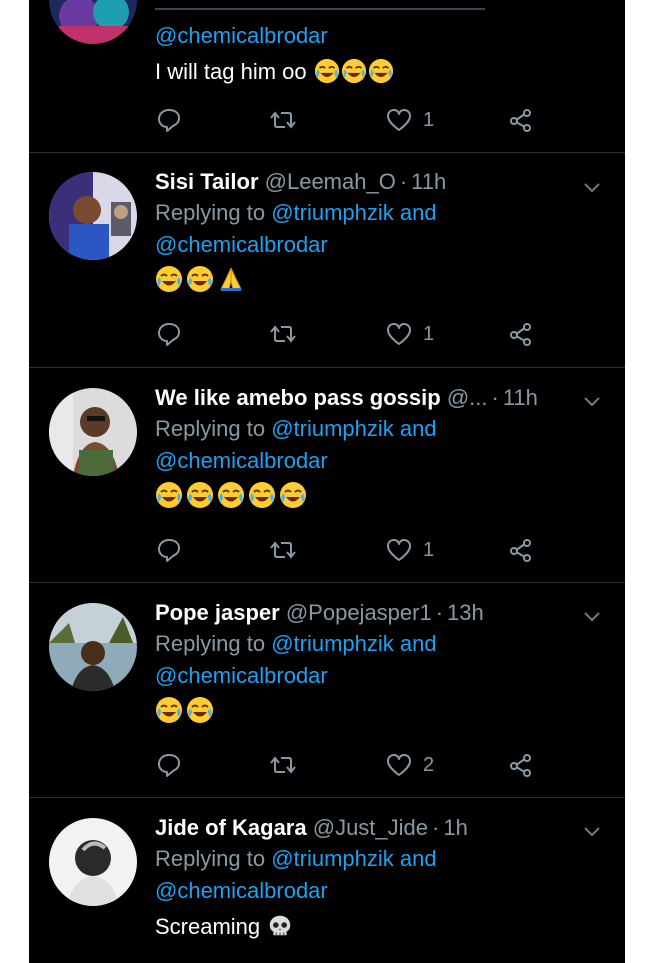 The width and height of the screenshot is (654, 963). What do you see at coordinates (330, 181) in the screenshot?
I see `user-handle: @Leemah_O` at bounding box center [330, 181].